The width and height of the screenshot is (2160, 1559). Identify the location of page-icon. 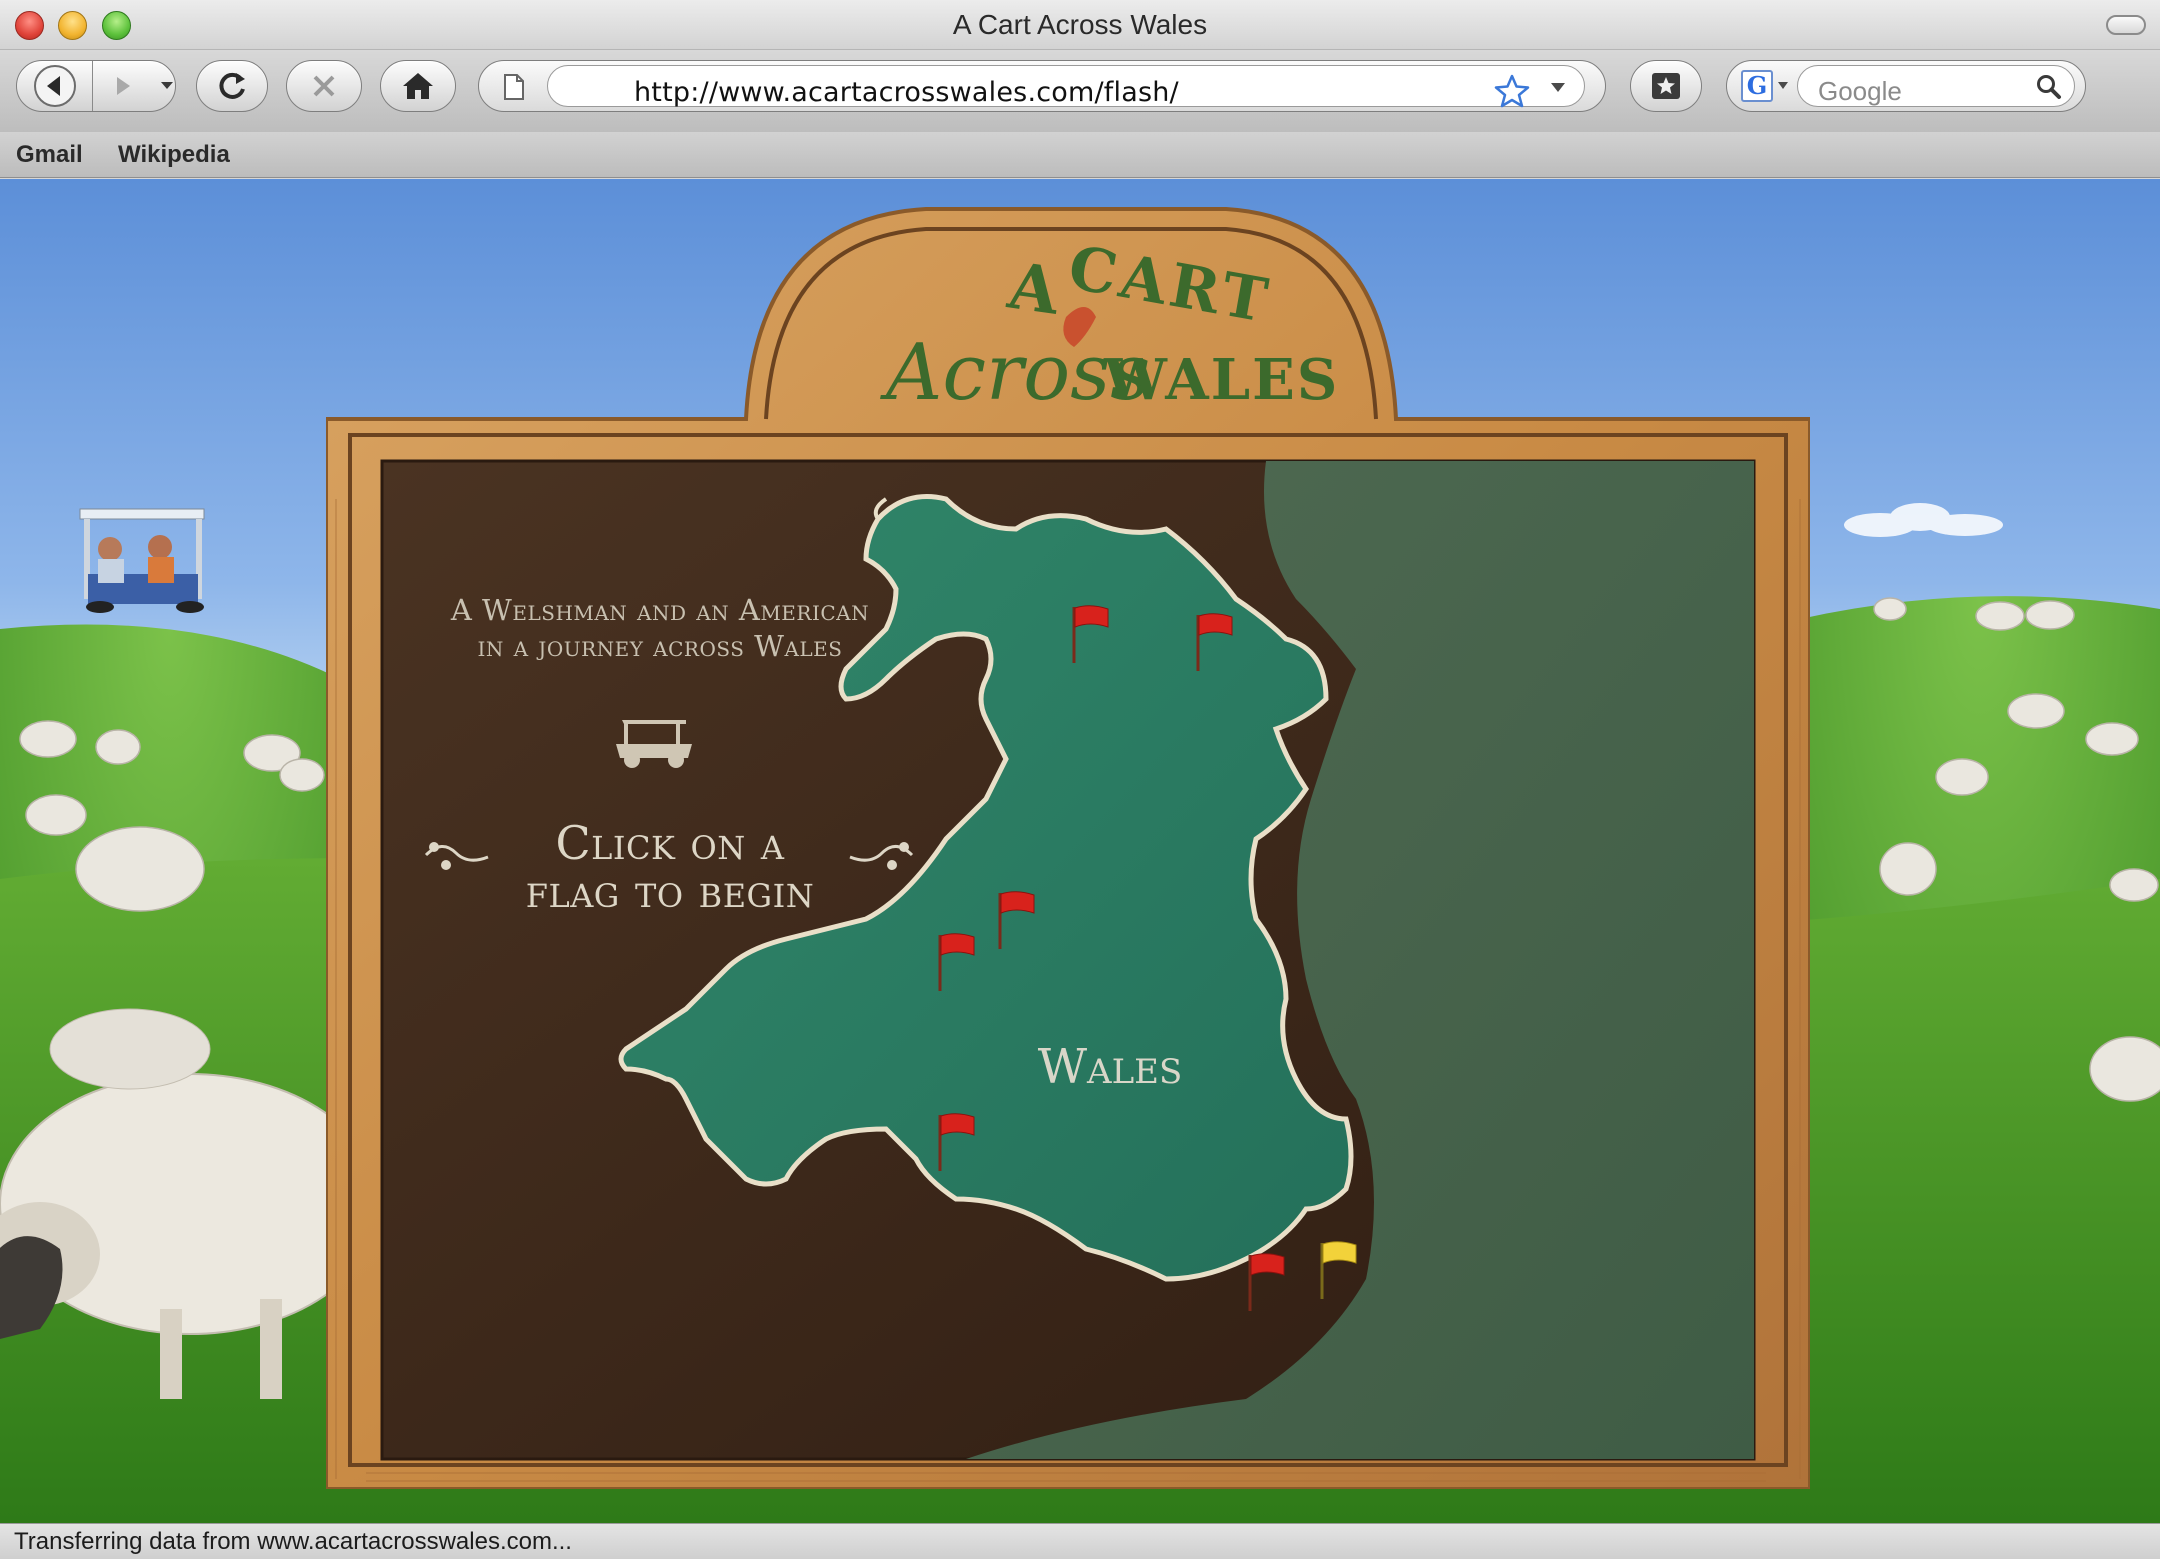
(514, 87).